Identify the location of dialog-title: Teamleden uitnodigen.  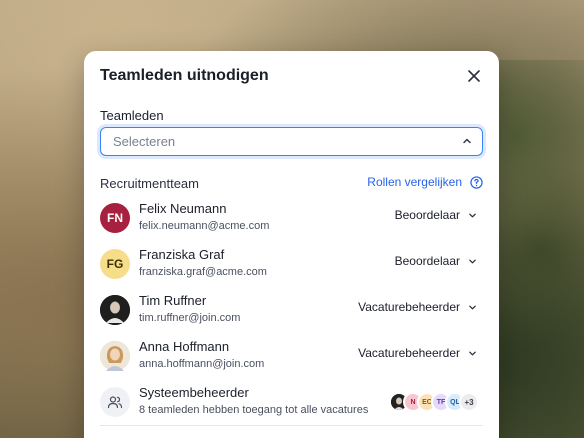
(184, 75).